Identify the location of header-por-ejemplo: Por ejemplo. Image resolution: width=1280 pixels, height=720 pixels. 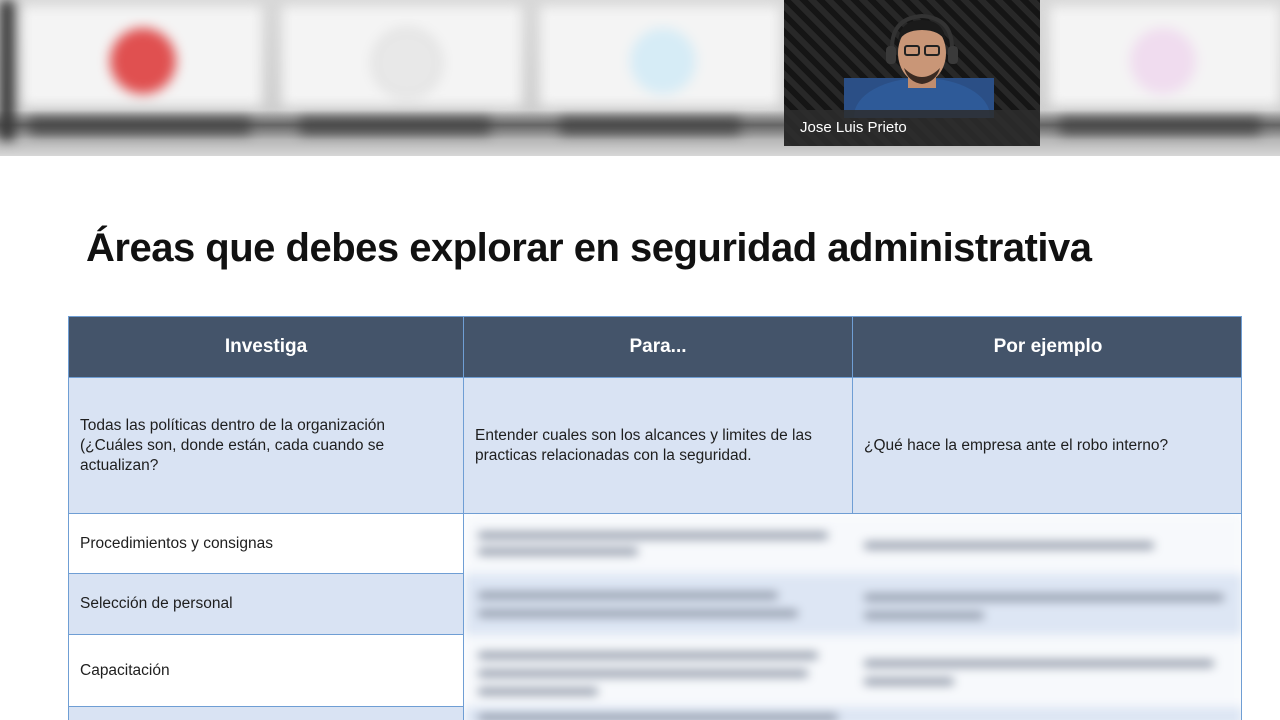
(1047, 347).